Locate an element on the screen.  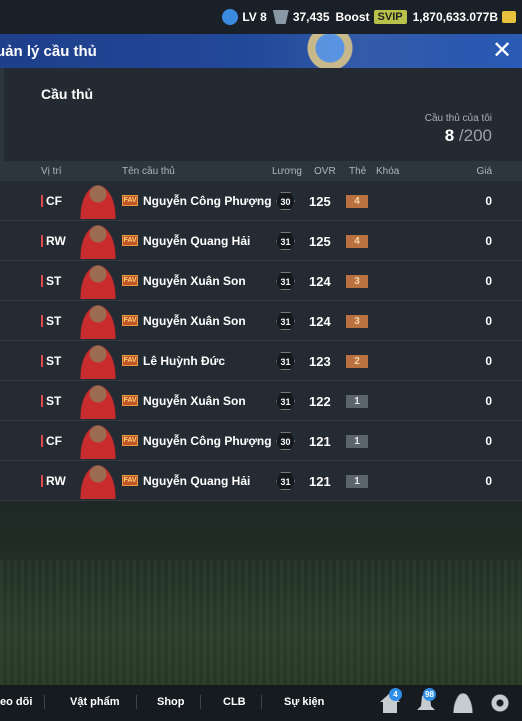
title-bar: uản lý cầu thủ is located at coordinates (261, 51).